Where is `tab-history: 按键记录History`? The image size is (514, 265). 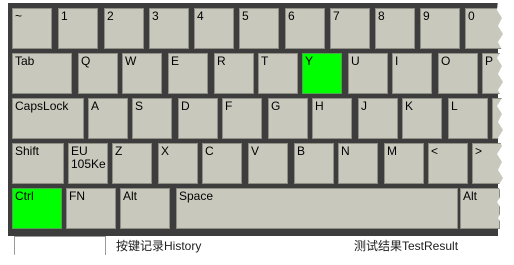 tab-history: 按键记录History is located at coordinates (226, 246).